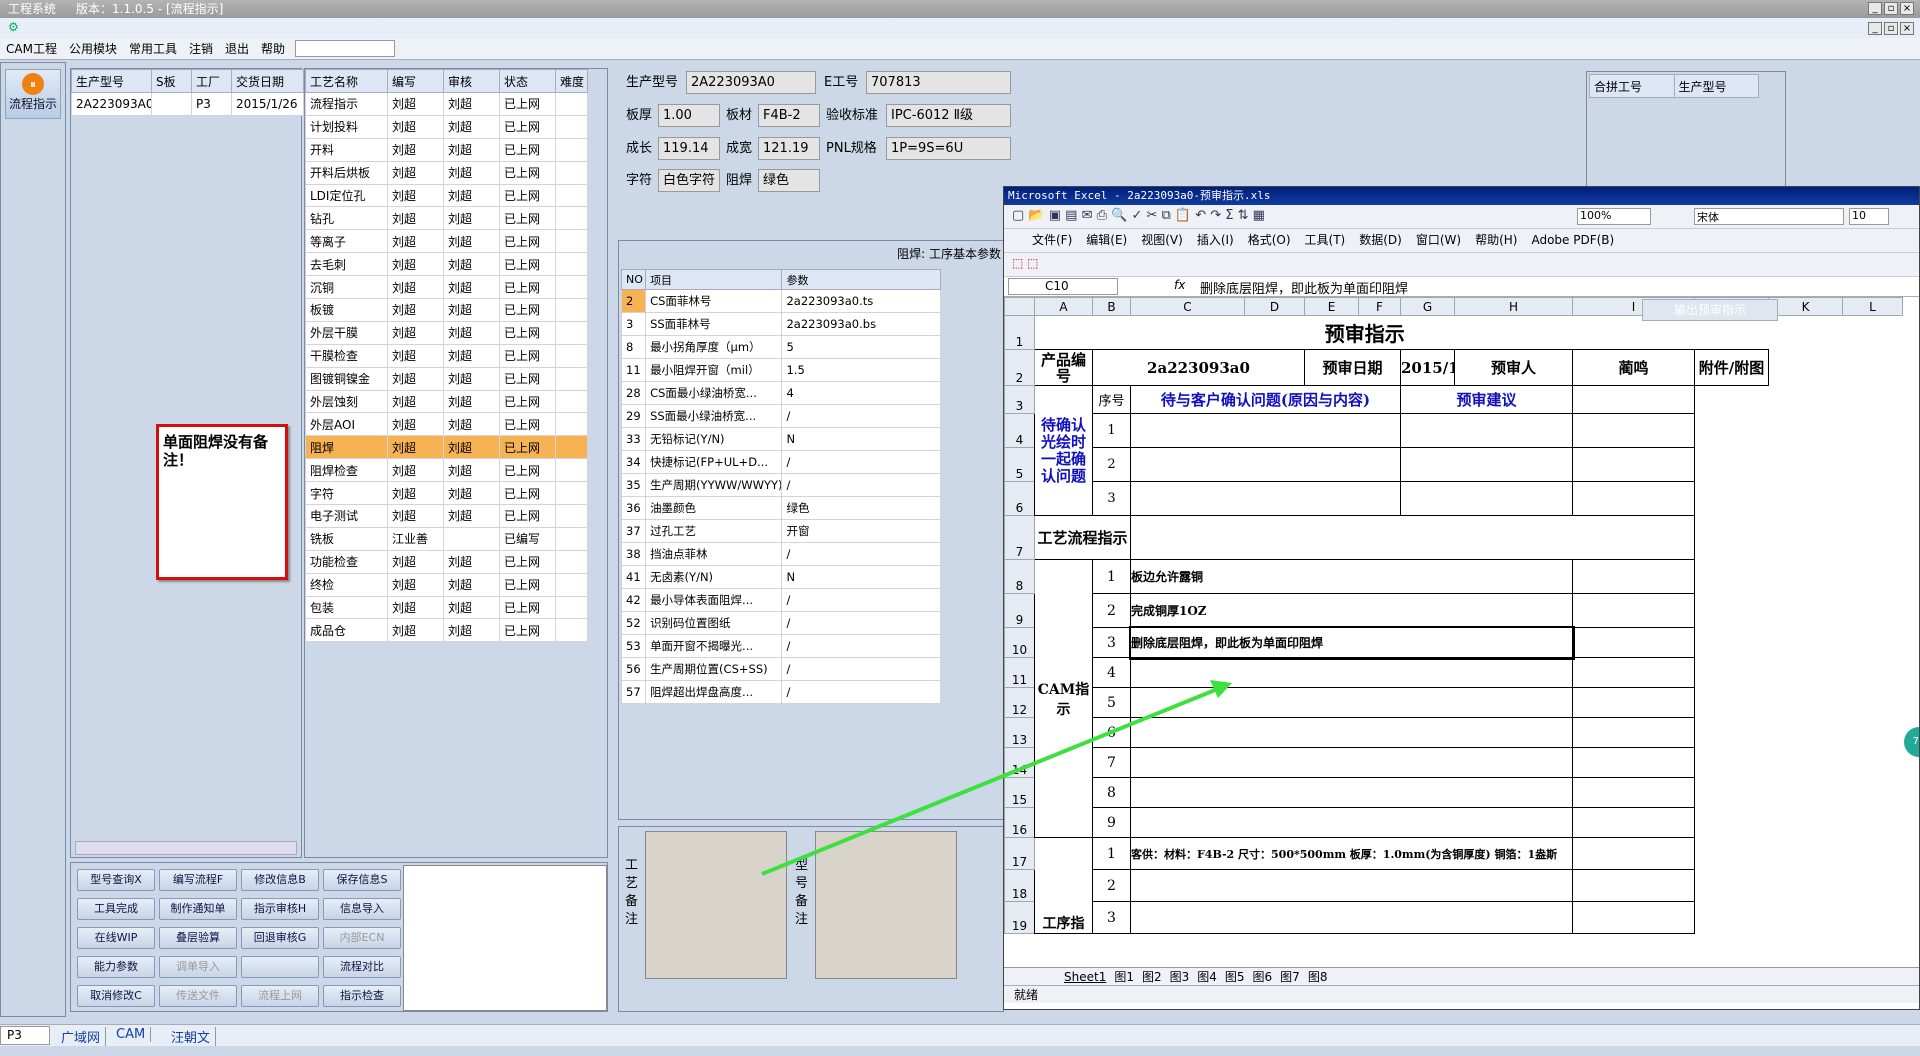  What do you see at coordinates (191, 1036) in the screenshot?
I see `status-item: 汪朝文` at bounding box center [191, 1036].